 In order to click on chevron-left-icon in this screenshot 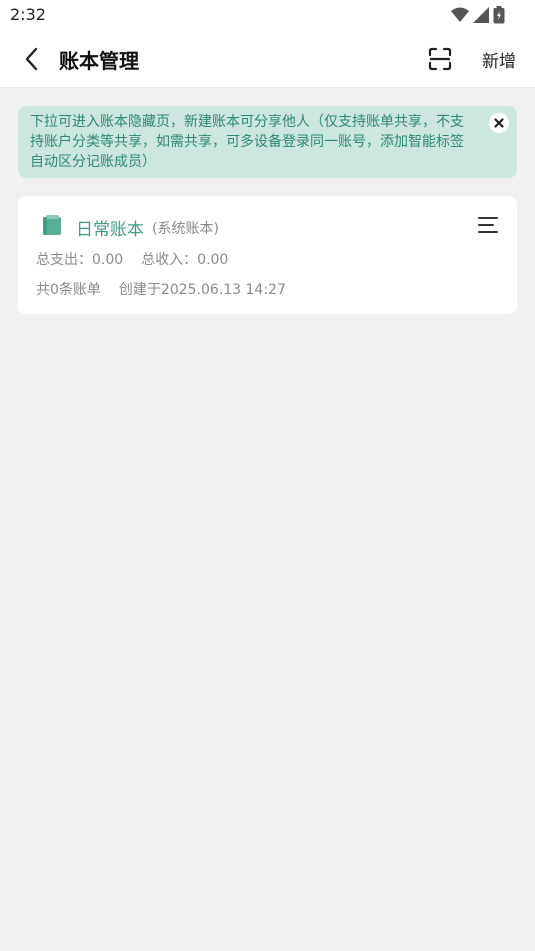, I will do `click(31, 59)`.